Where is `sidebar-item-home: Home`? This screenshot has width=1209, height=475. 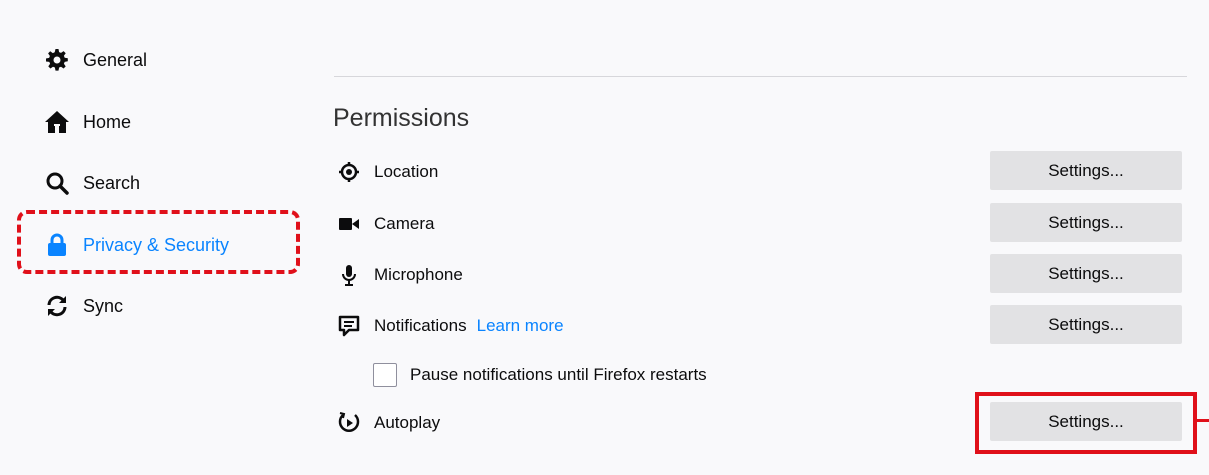 sidebar-item-home: Home is located at coordinates (87, 122).